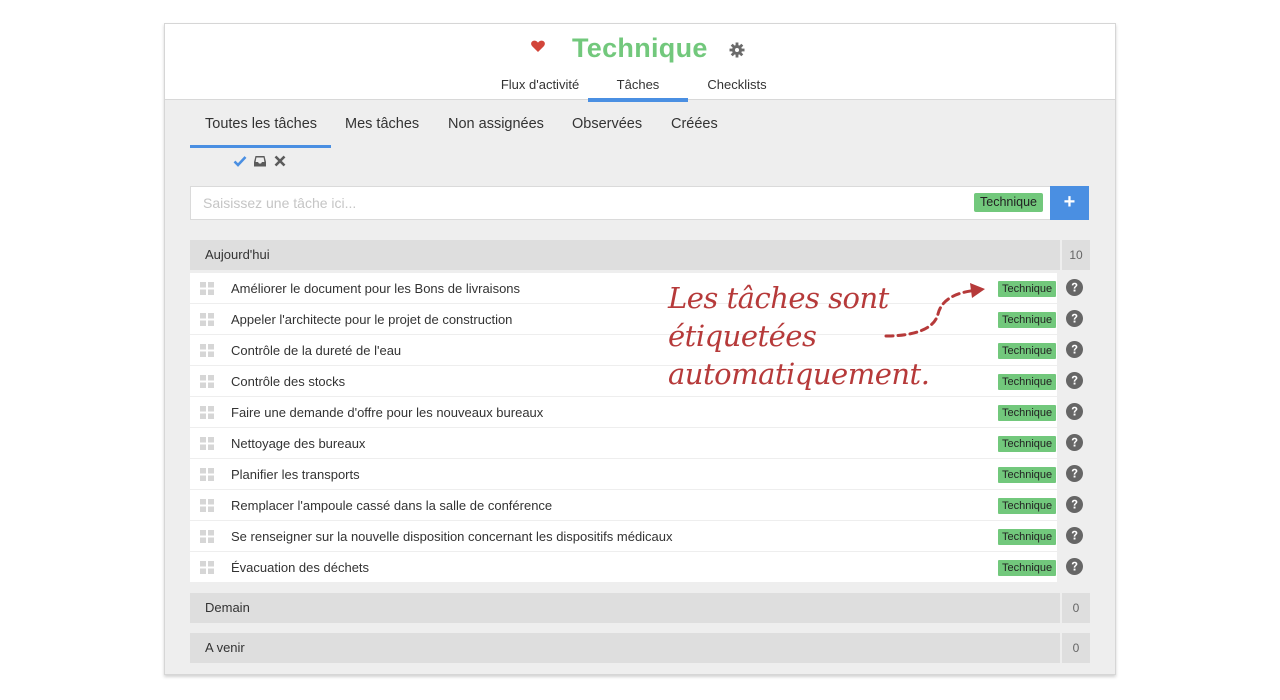 The width and height of the screenshot is (1280, 700). What do you see at coordinates (934, 310) in the screenshot?
I see `annotation-arrow-icon` at bounding box center [934, 310].